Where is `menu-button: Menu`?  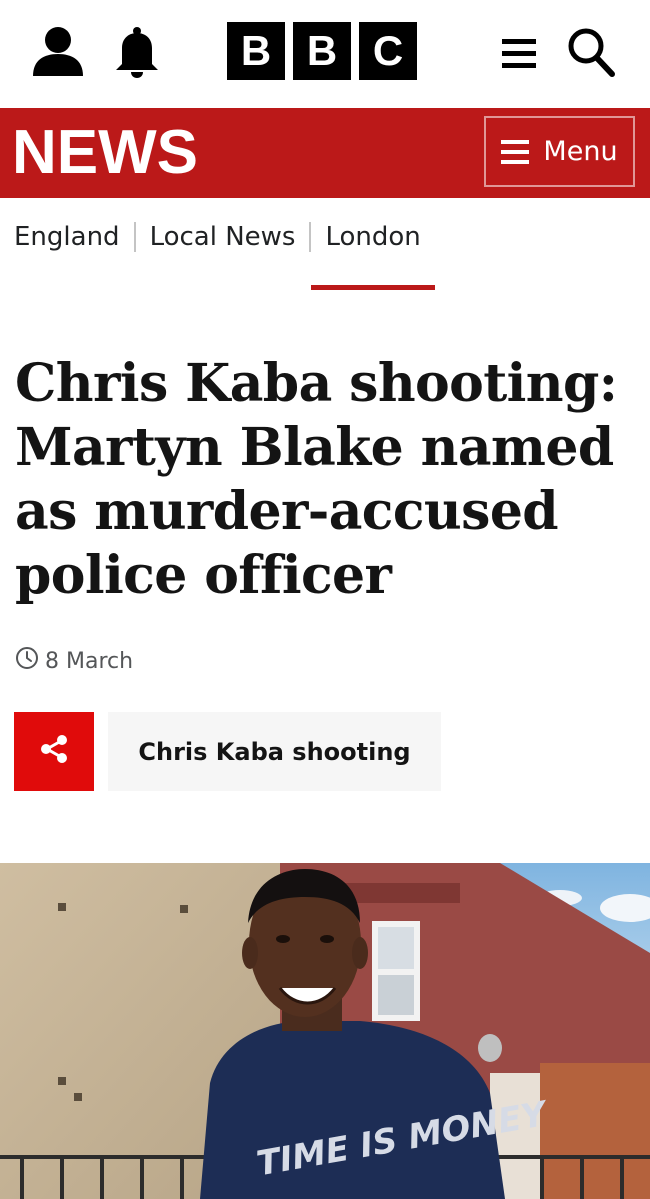
menu-button: Menu is located at coordinates (559, 151).